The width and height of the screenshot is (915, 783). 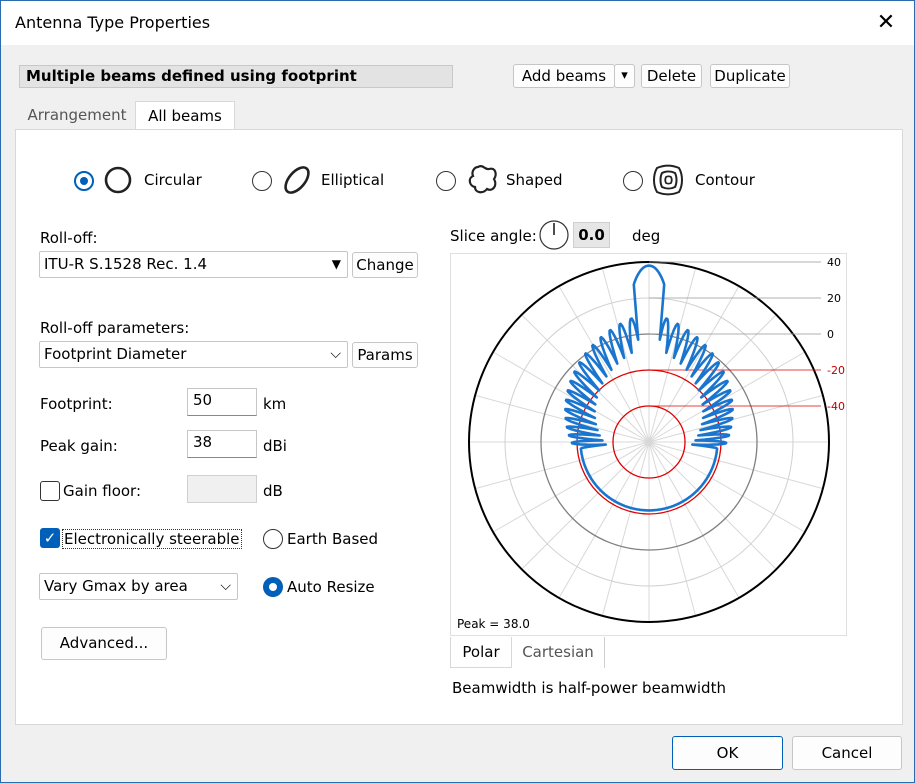 I want to click on footprint-input: 50, so click(x=222, y=402).